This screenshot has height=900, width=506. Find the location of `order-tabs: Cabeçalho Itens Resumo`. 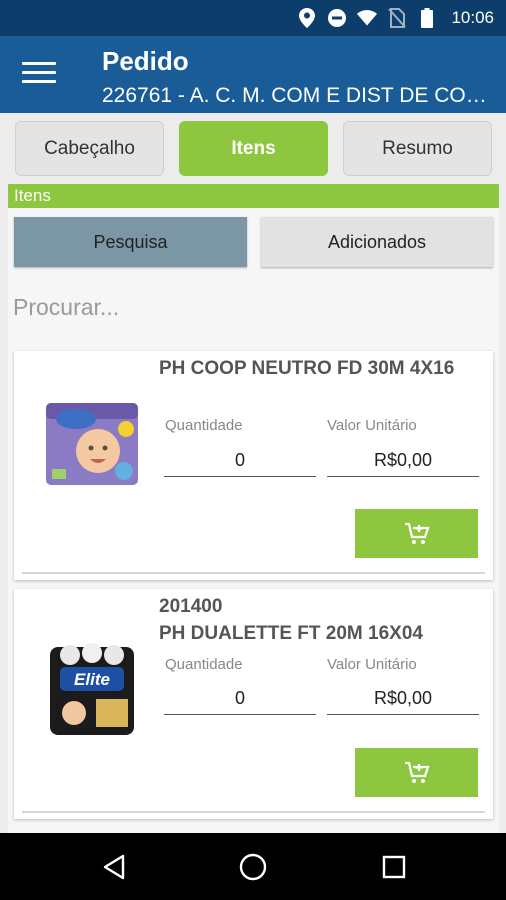

order-tabs: Cabeçalho Itens Resumo is located at coordinates (253, 147).